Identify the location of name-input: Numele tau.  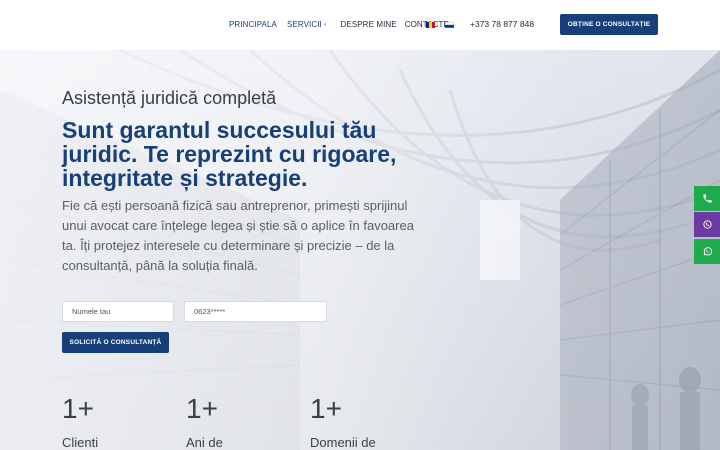
(118, 311).